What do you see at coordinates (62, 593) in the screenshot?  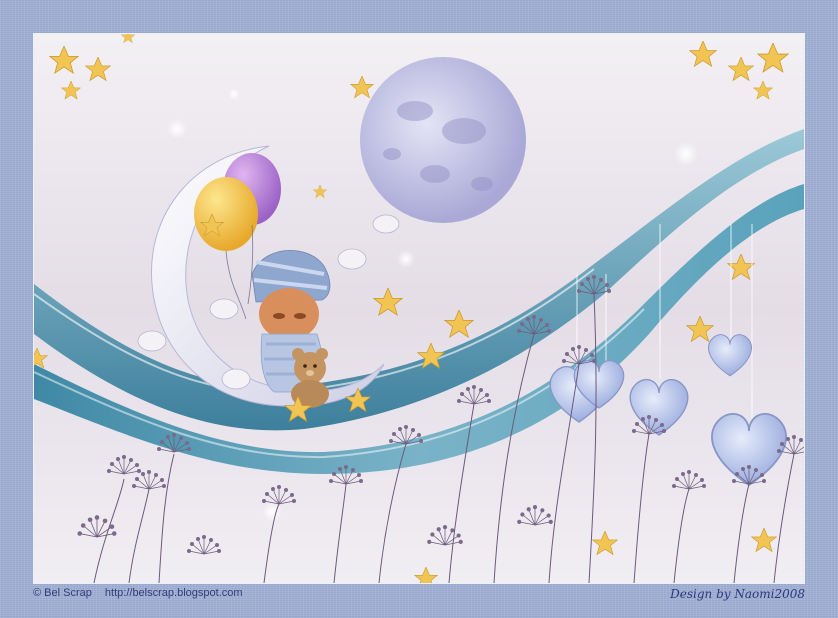 I see `copyright-text: © Bel Scrap` at bounding box center [62, 593].